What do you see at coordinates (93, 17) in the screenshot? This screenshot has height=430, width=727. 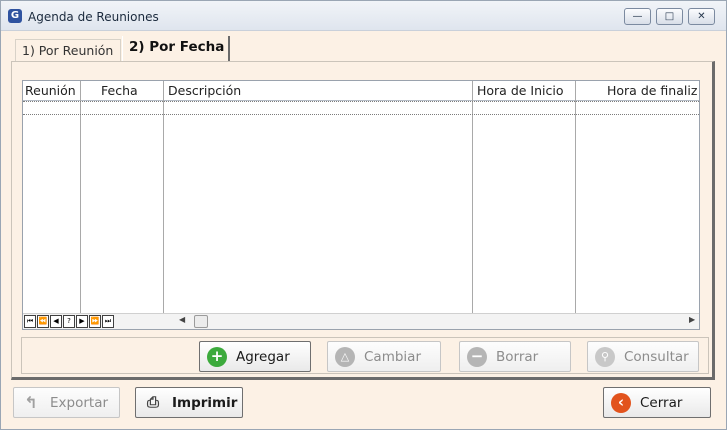 I see `window-title: Agenda de Reuniones` at bounding box center [93, 17].